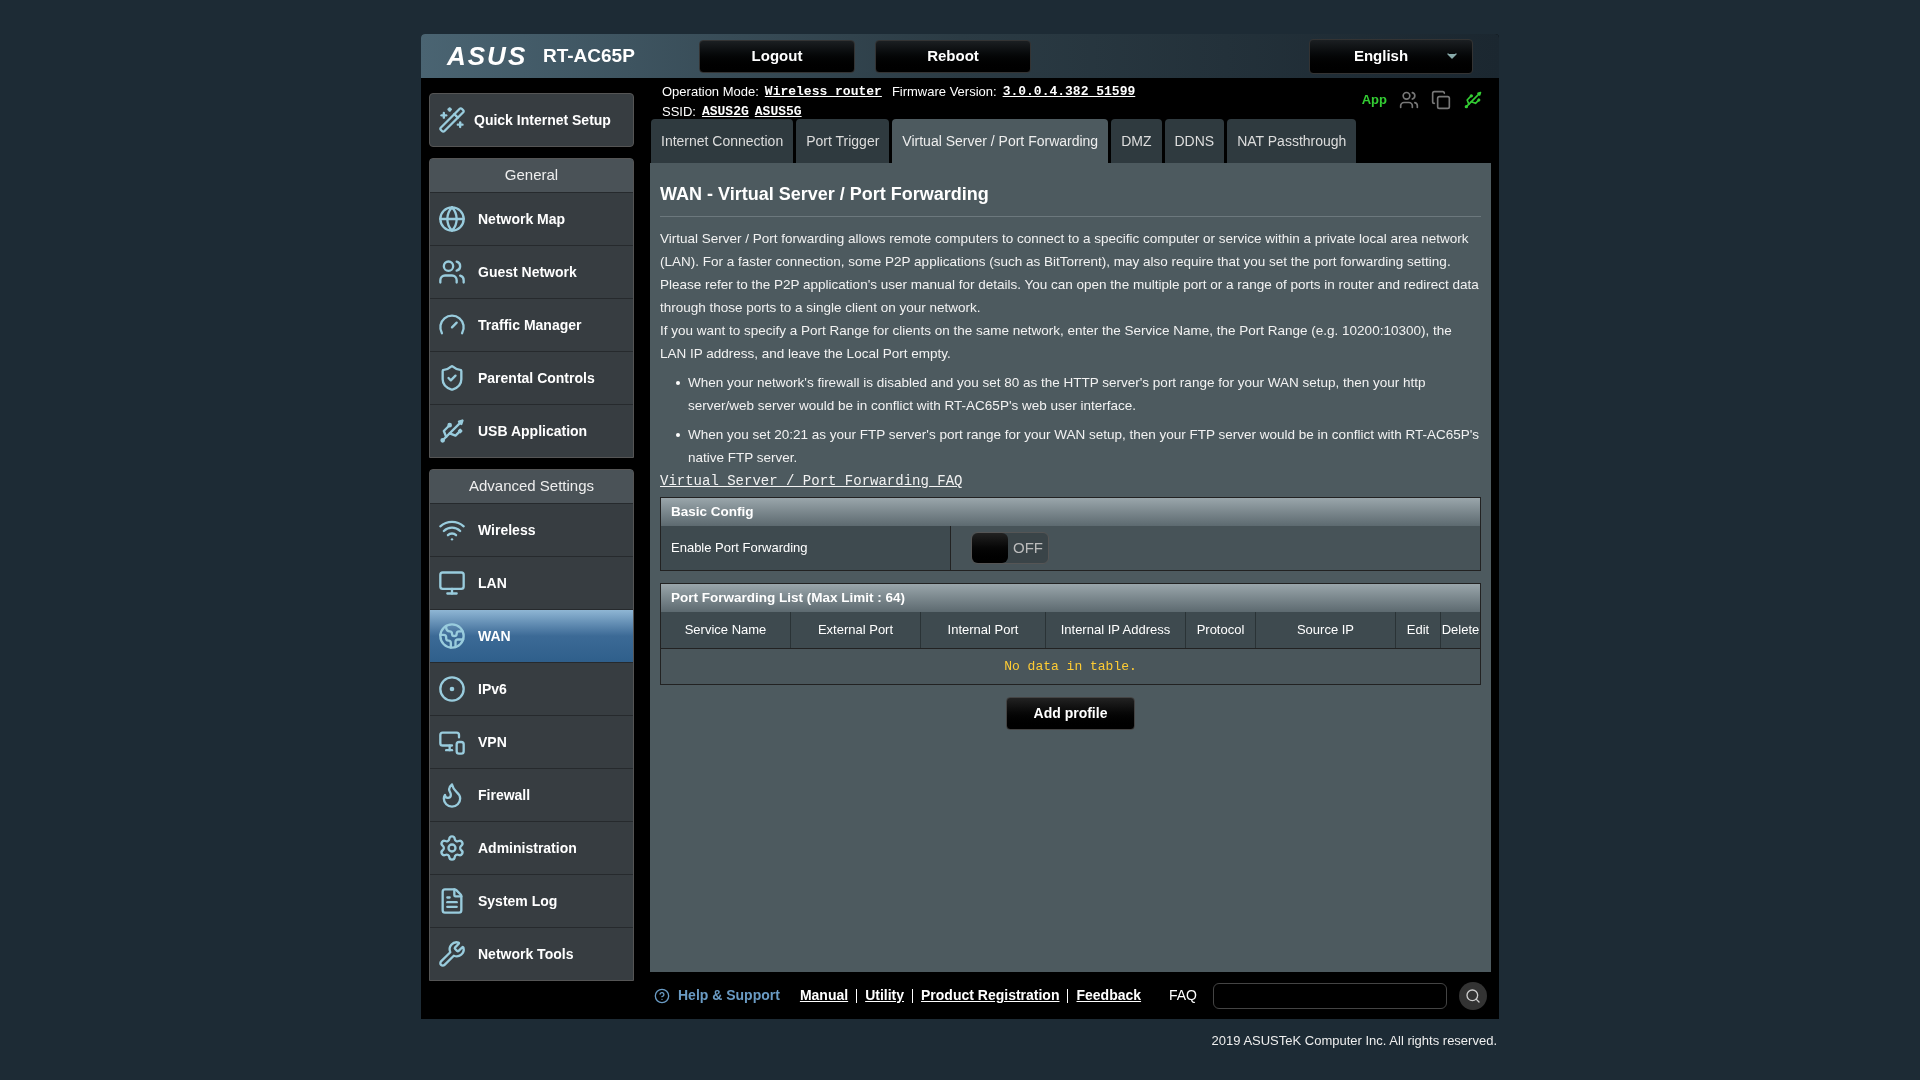 The image size is (1920, 1080). Describe the element at coordinates (1069, 92) in the screenshot. I see `firmware-link: 3.0.0.4.382_51599` at that location.